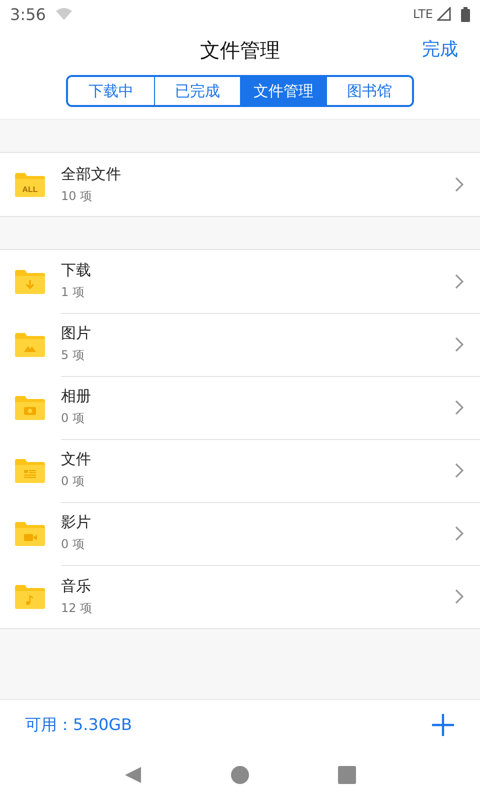 This screenshot has width=480, height=800. What do you see at coordinates (28, 14) in the screenshot?
I see `status-time: 3:56` at bounding box center [28, 14].